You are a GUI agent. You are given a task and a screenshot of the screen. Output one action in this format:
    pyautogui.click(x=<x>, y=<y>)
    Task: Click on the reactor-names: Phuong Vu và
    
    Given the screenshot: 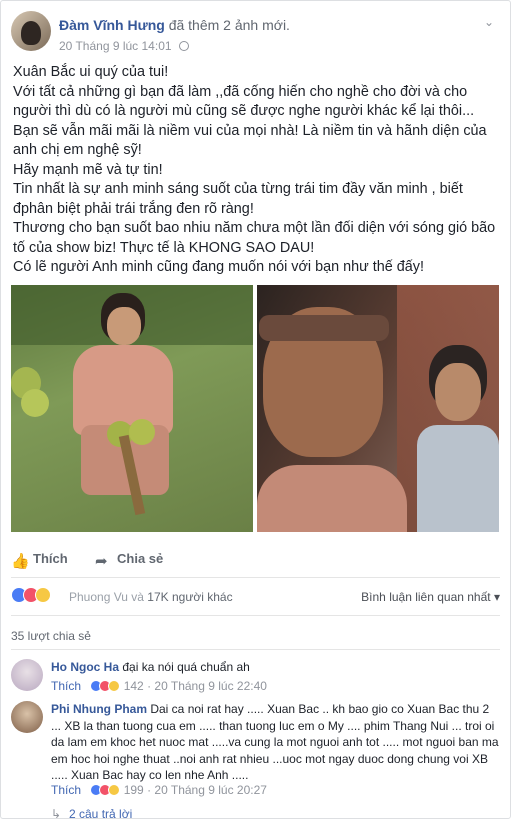 What is the action you would take?
    pyautogui.click(x=106, y=597)
    